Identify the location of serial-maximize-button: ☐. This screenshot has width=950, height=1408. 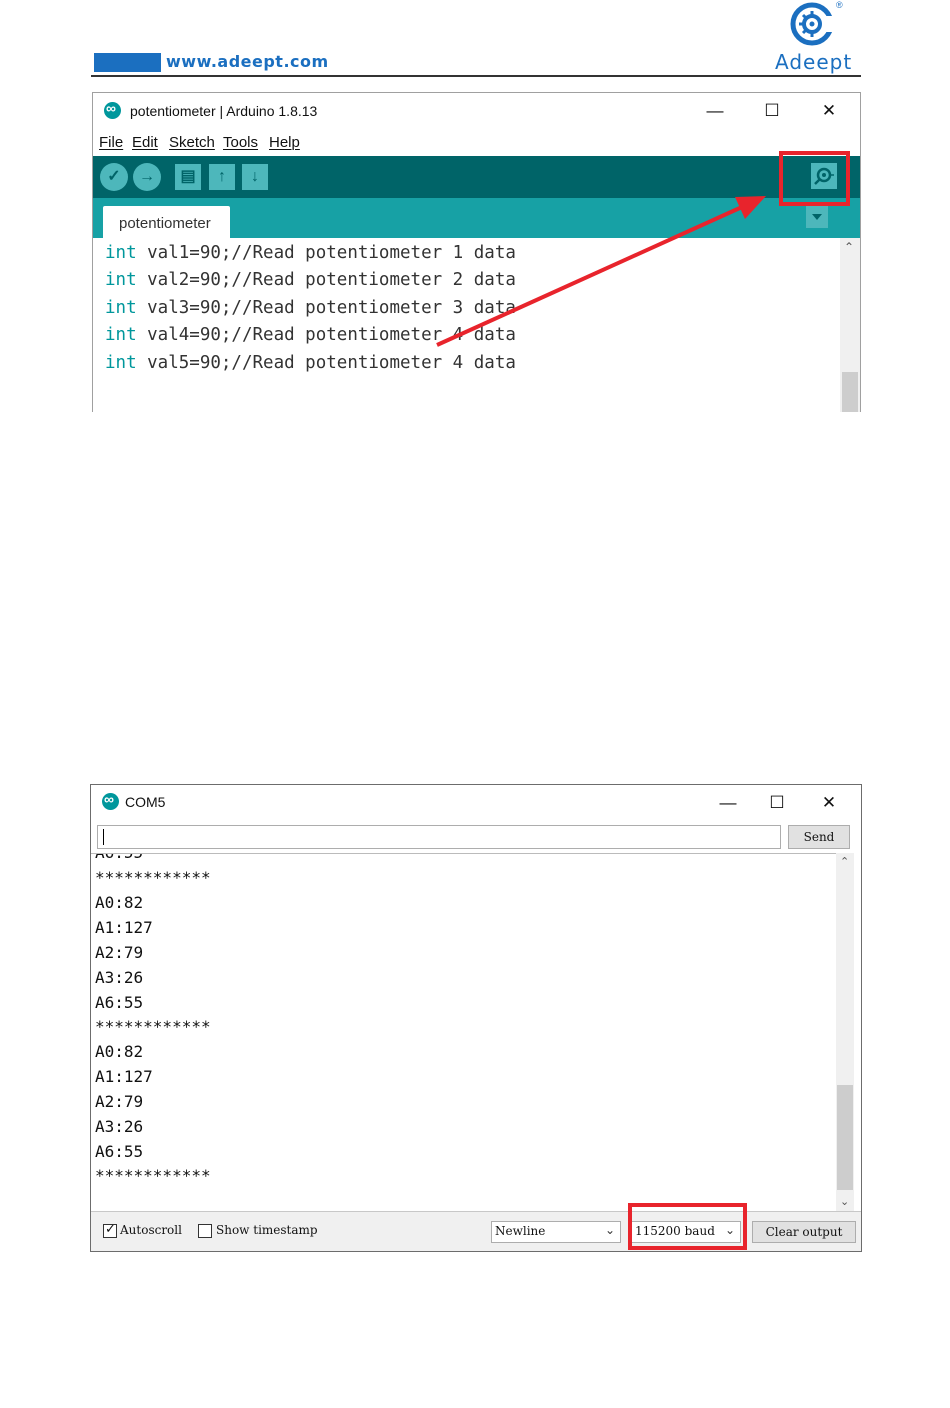
(777, 803).